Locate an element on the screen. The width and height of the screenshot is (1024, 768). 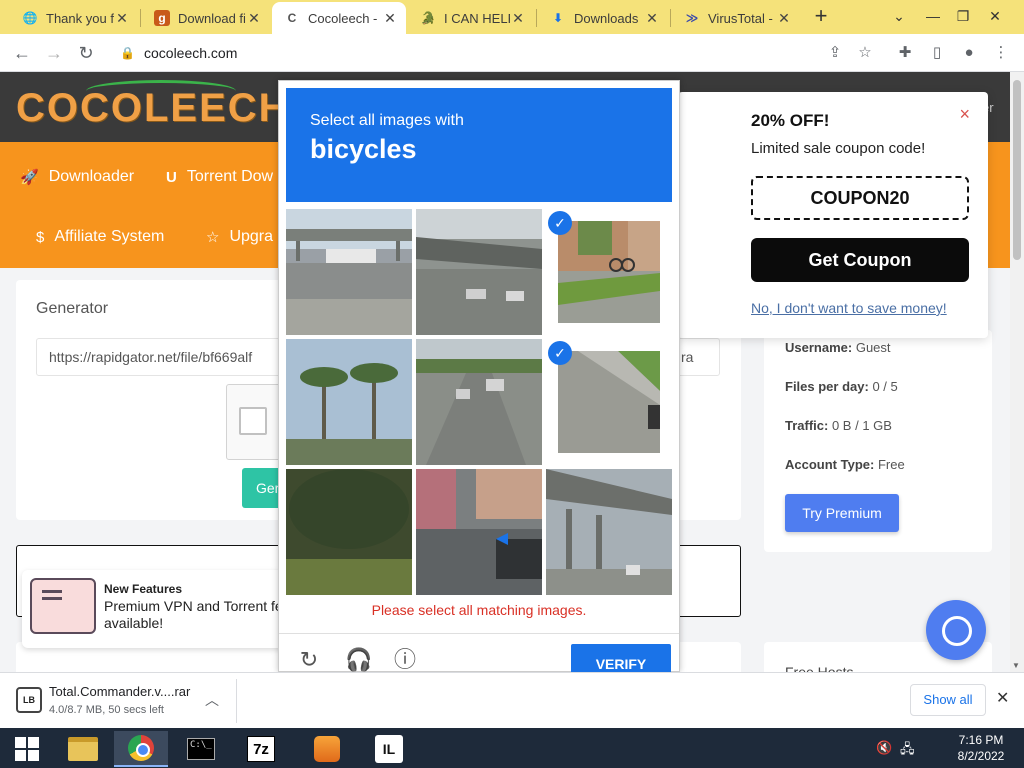
taskbar-7zip: 7z is located at coordinates (261, 749).